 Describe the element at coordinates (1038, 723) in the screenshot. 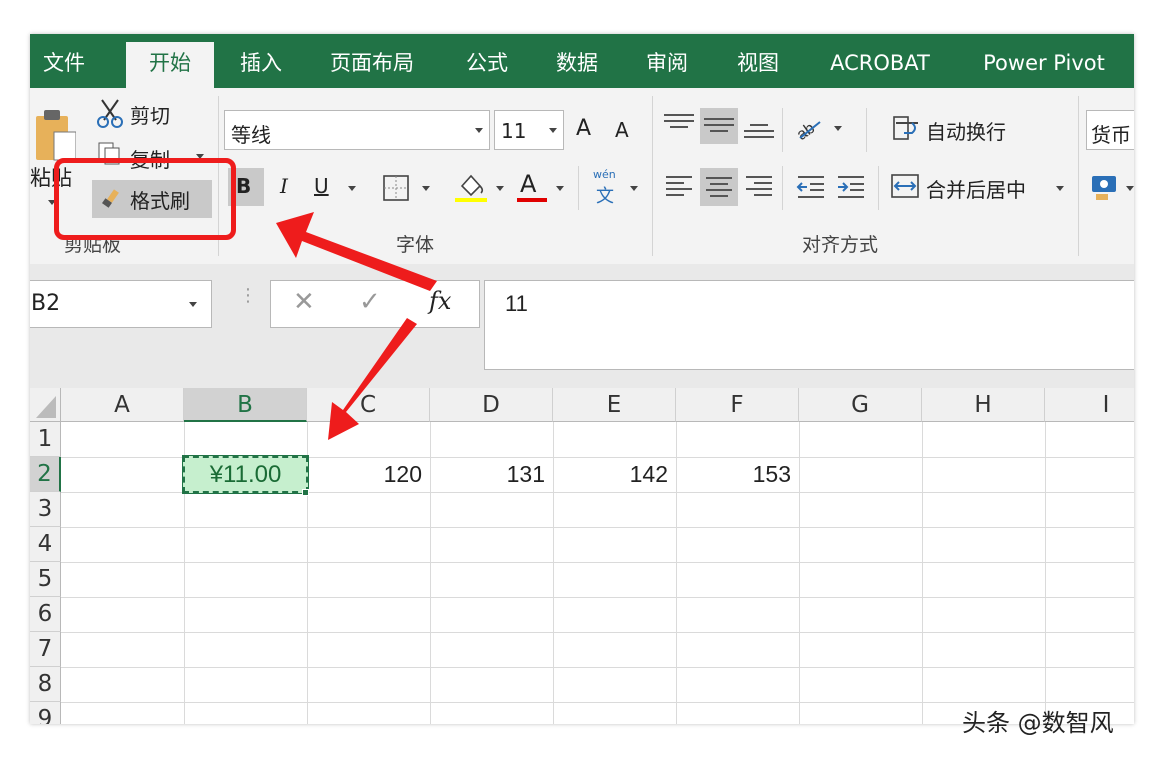

I see `watermark-text: 头条 @数智风` at that location.